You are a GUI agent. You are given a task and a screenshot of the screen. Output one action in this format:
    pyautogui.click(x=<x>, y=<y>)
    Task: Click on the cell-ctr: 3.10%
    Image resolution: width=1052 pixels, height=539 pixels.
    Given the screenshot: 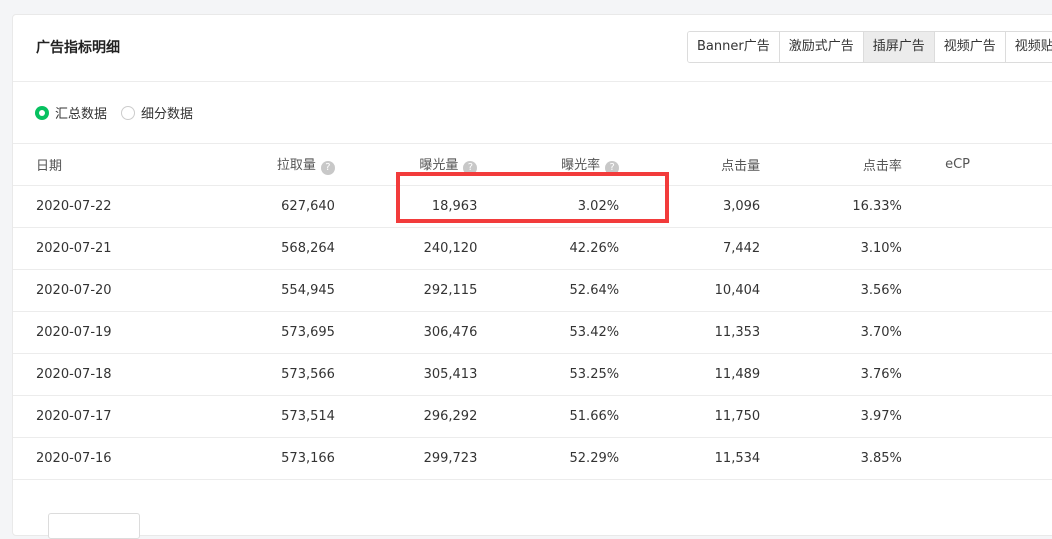 What is the action you would take?
    pyautogui.click(x=831, y=248)
    